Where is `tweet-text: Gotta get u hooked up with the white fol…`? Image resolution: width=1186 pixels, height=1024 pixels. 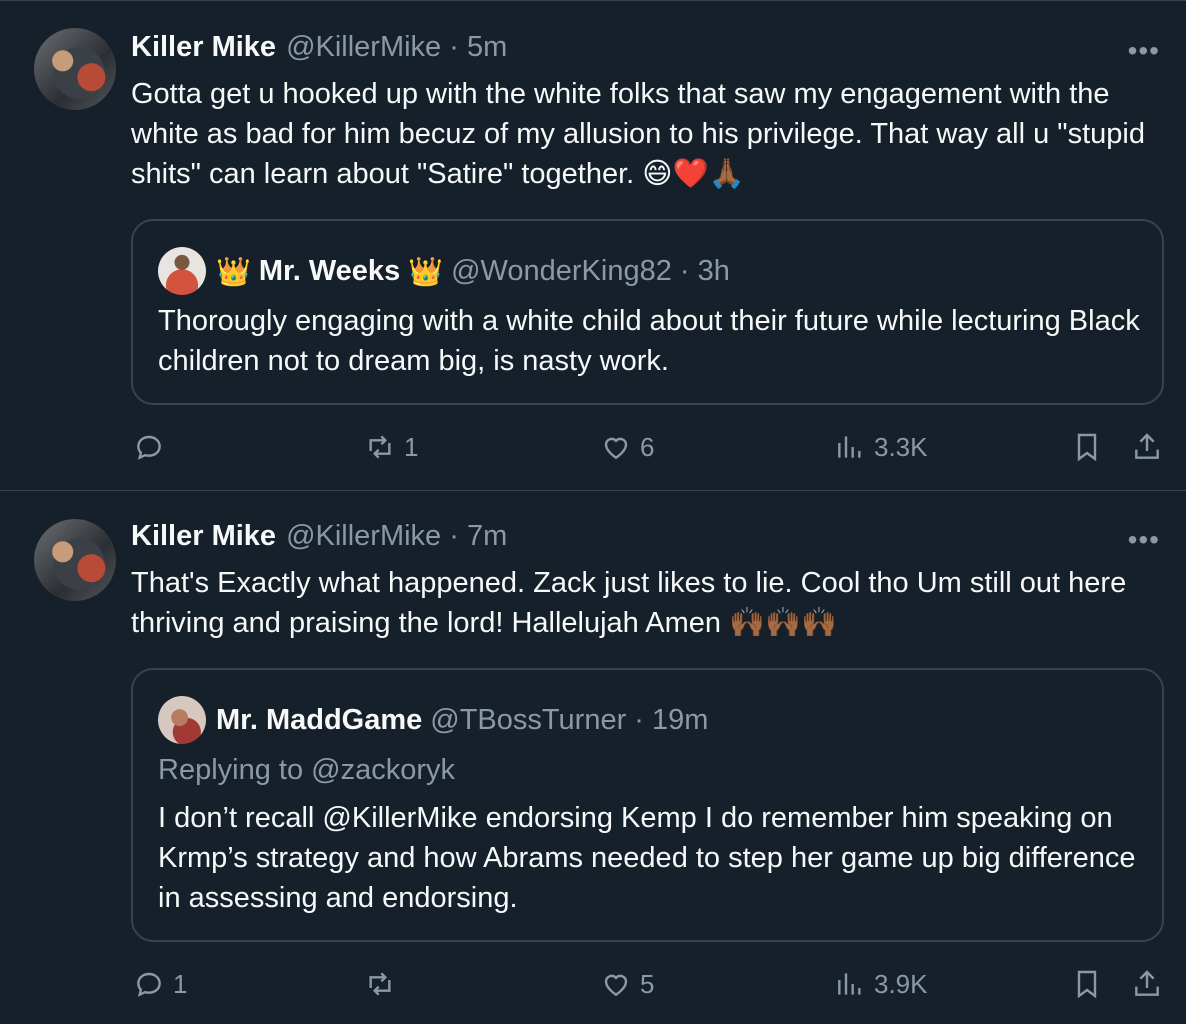
tweet-text: Gotta get u hooked up with the white fol… is located at coordinates (638, 134).